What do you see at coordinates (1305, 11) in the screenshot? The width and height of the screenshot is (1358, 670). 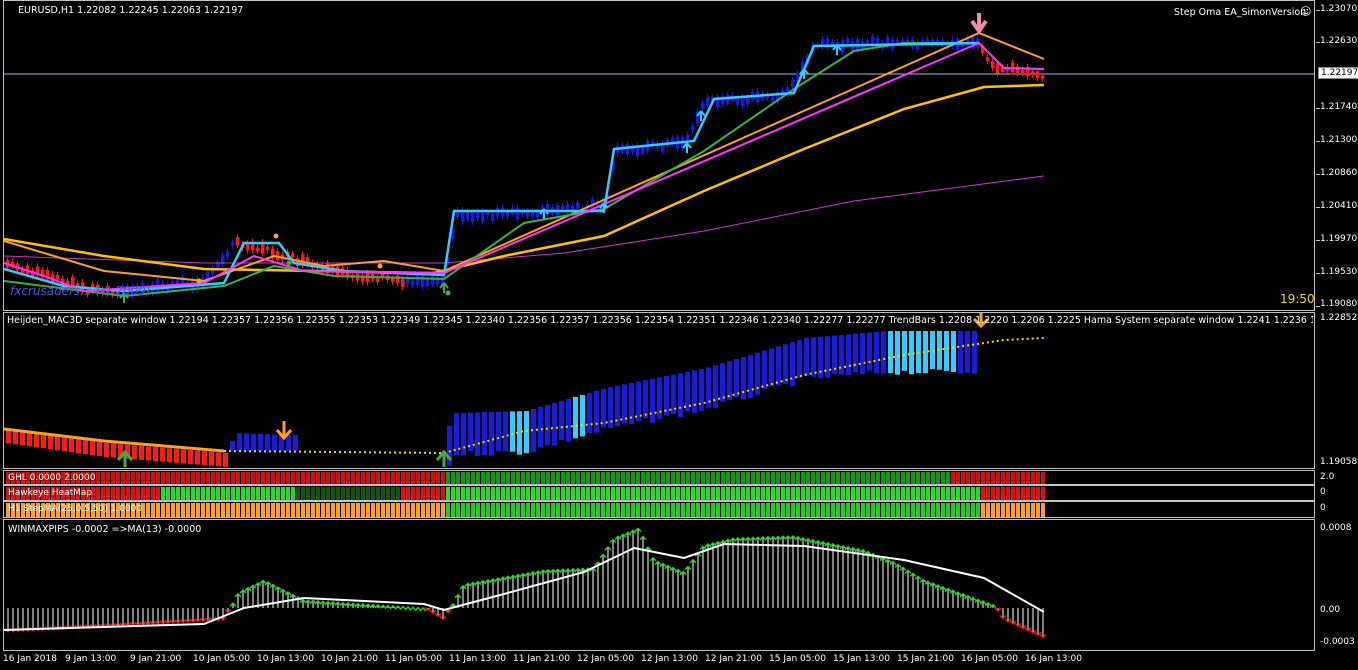 I see `smiley-icon: ☺` at bounding box center [1305, 11].